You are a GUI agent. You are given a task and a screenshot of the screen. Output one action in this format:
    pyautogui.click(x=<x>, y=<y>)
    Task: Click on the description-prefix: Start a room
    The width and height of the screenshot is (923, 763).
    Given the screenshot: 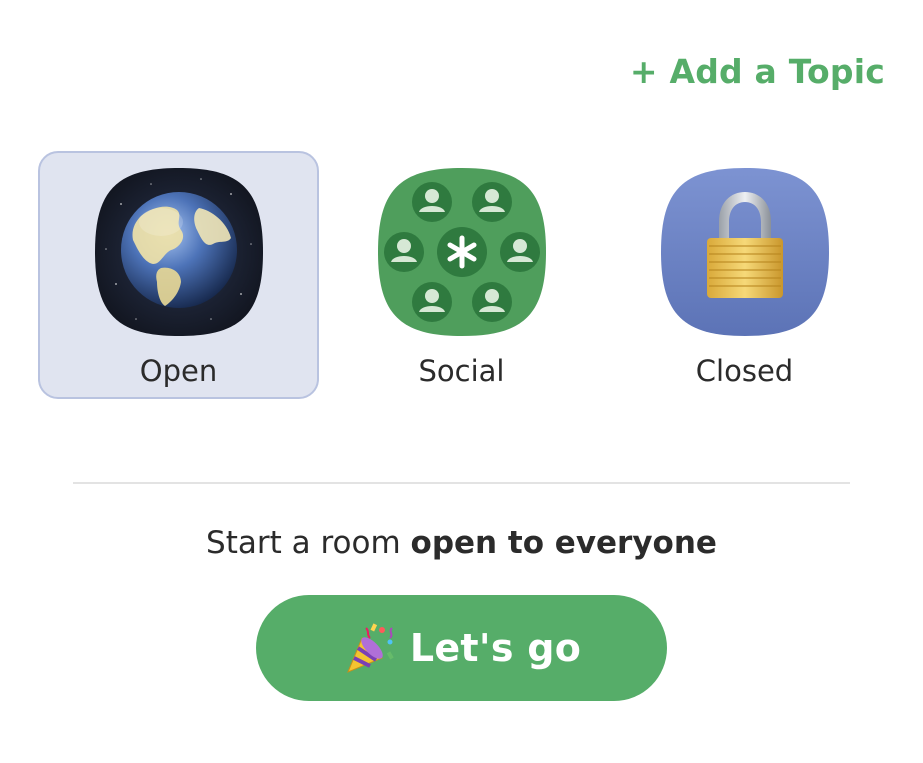 What is the action you would take?
    pyautogui.click(x=308, y=543)
    